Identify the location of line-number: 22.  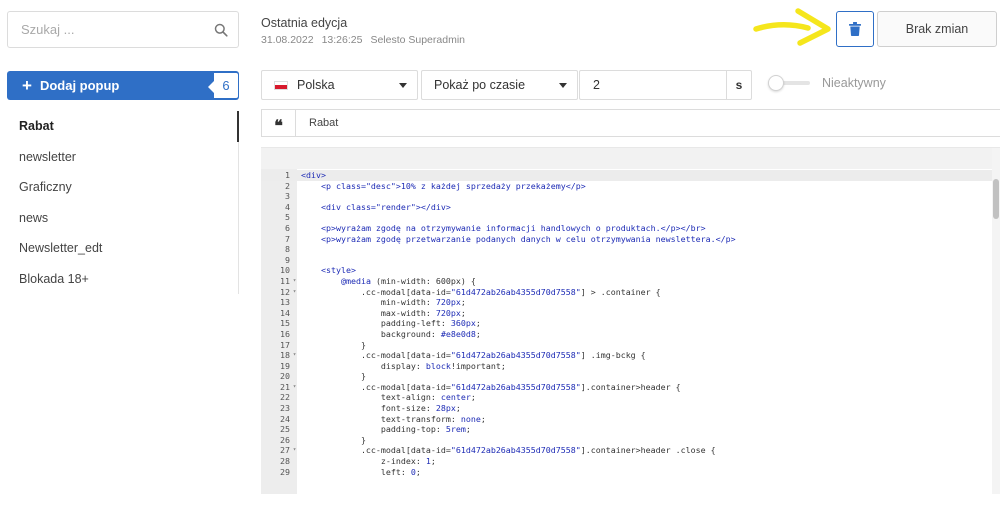
(285, 397).